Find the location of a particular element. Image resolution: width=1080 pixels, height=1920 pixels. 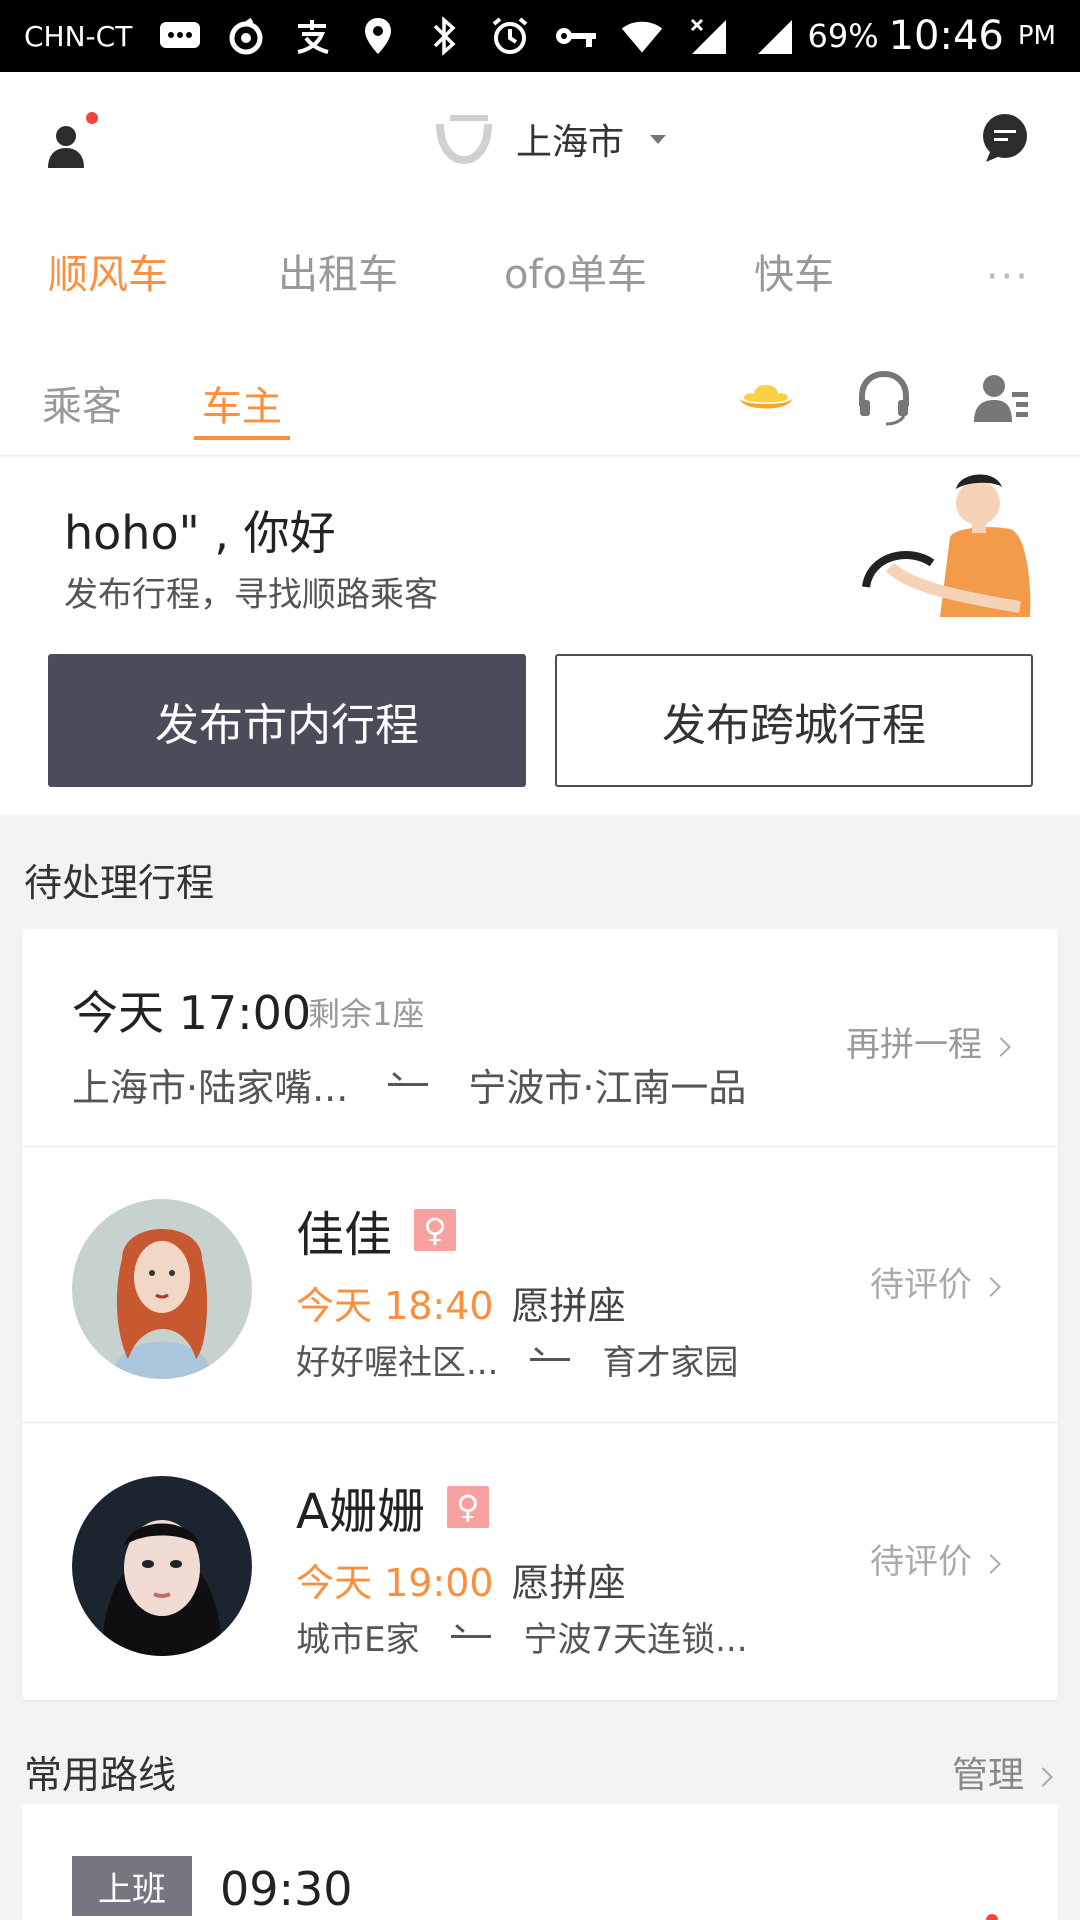

status-bar: CHN-CT 69% 10:46 PM is located at coordinates (540, 36).